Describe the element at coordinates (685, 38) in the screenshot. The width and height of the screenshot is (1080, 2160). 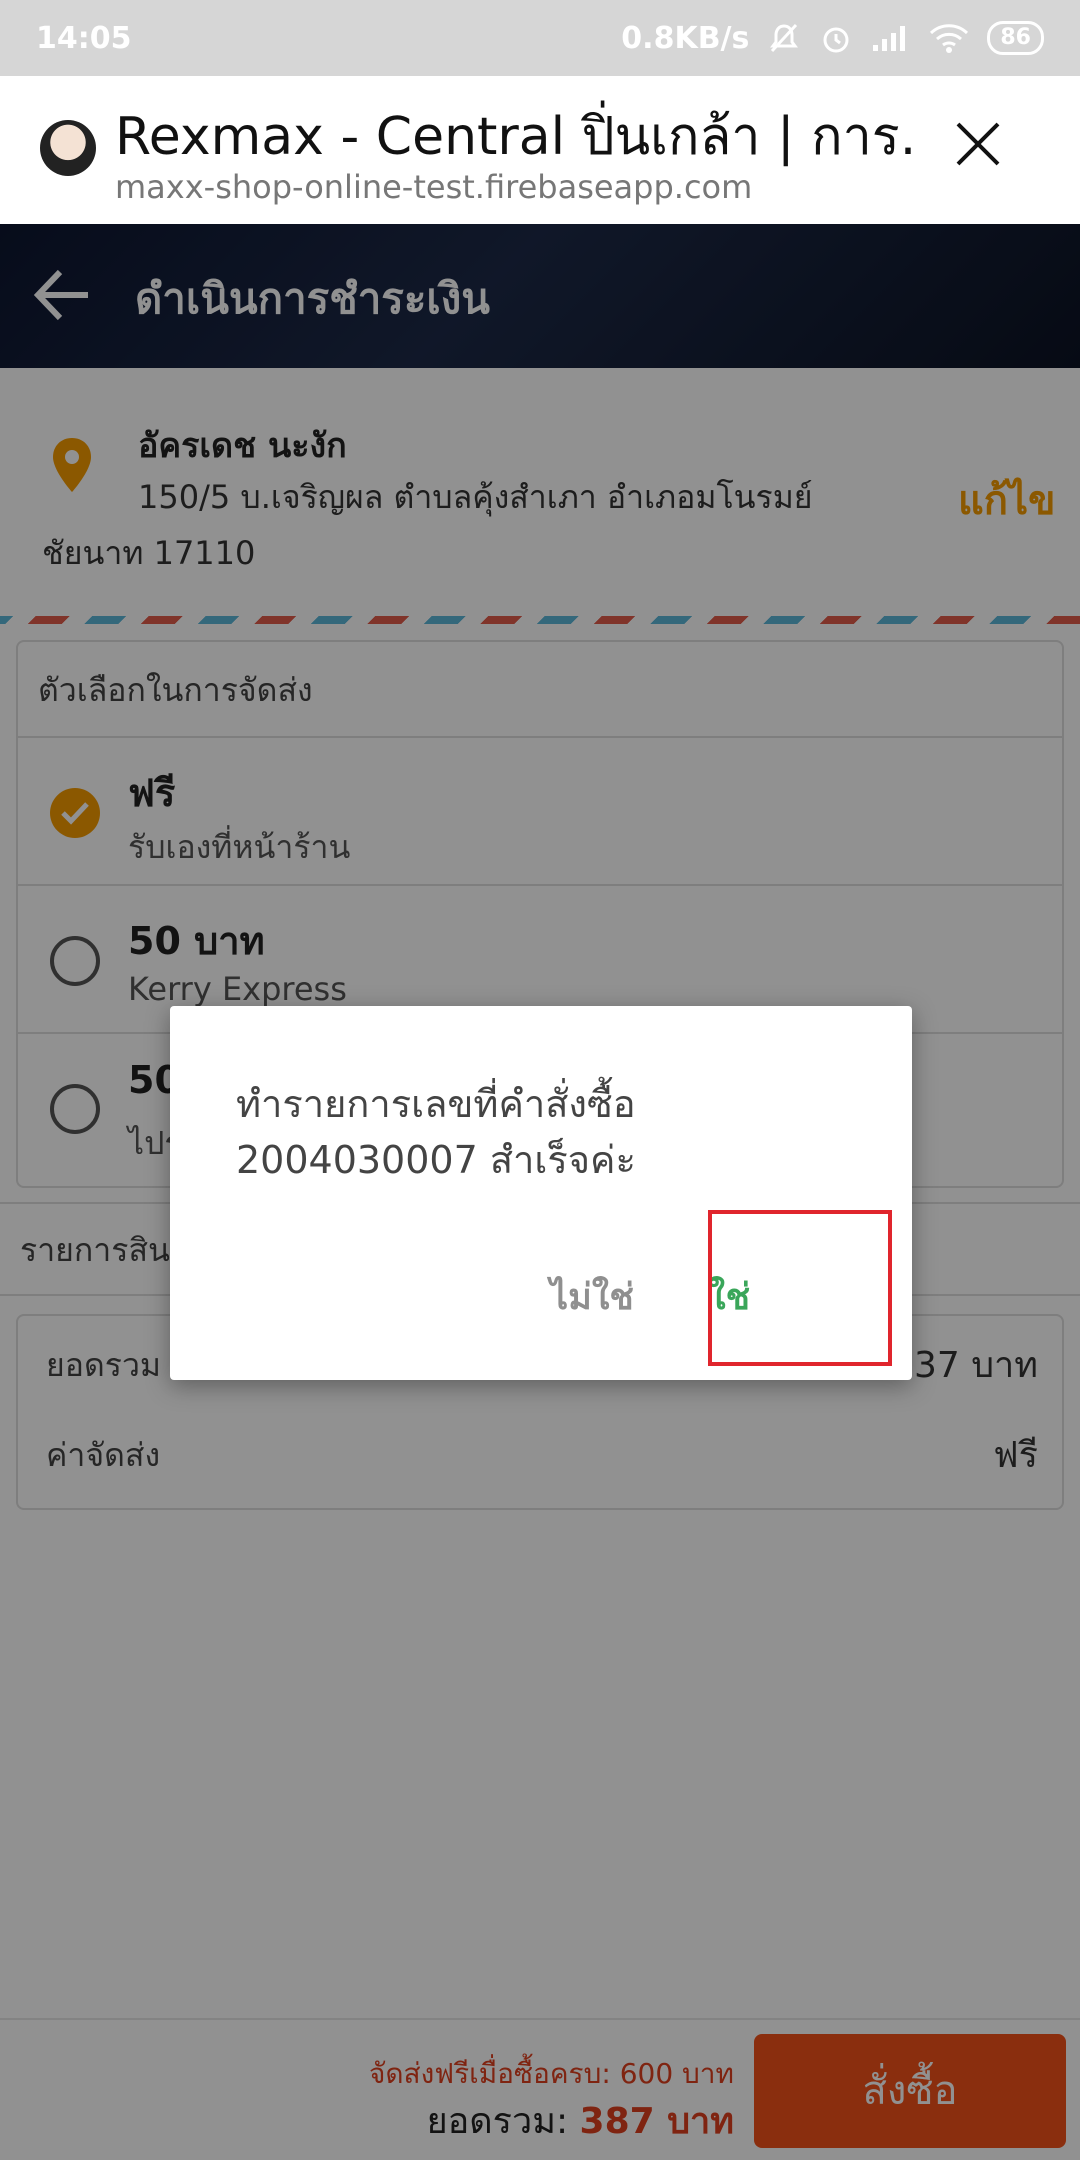
I see `net-speed: 0.8KB/s` at that location.